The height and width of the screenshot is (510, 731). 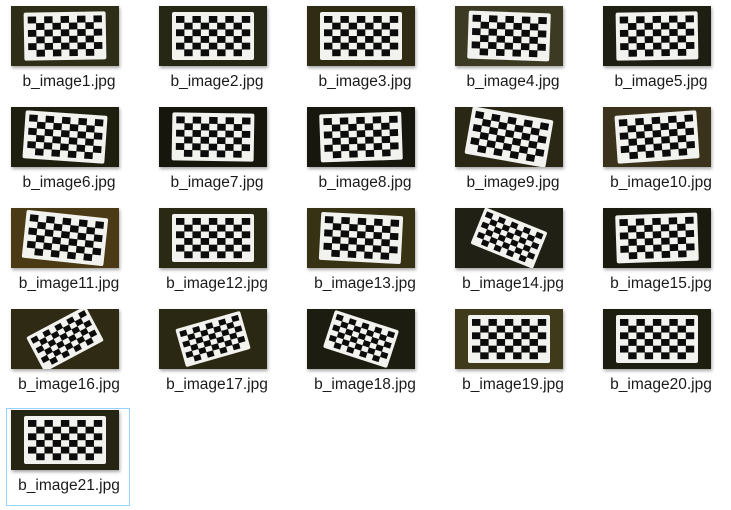 I want to click on file-item: b_image20.jpg, so click(x=660, y=356).